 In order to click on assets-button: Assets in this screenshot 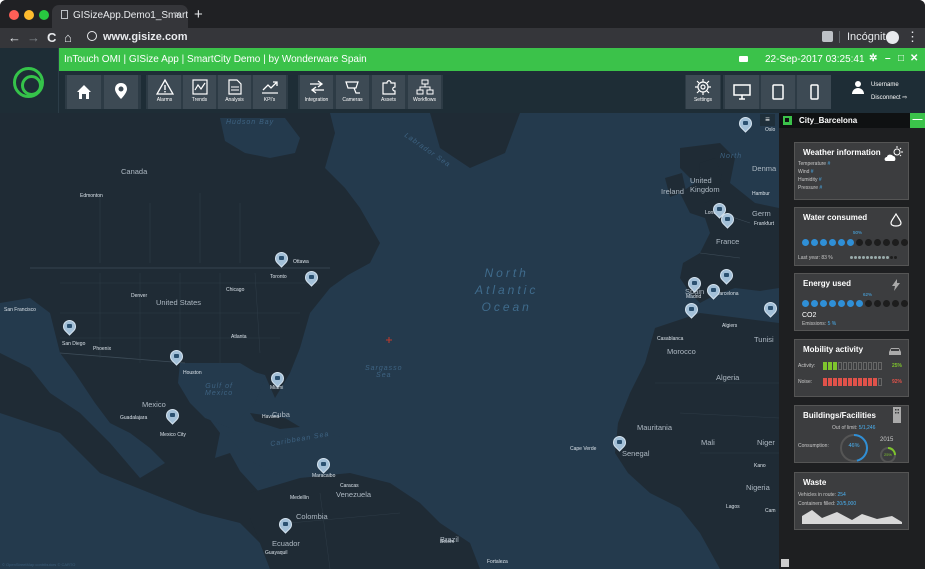, I will do `click(388, 92)`.